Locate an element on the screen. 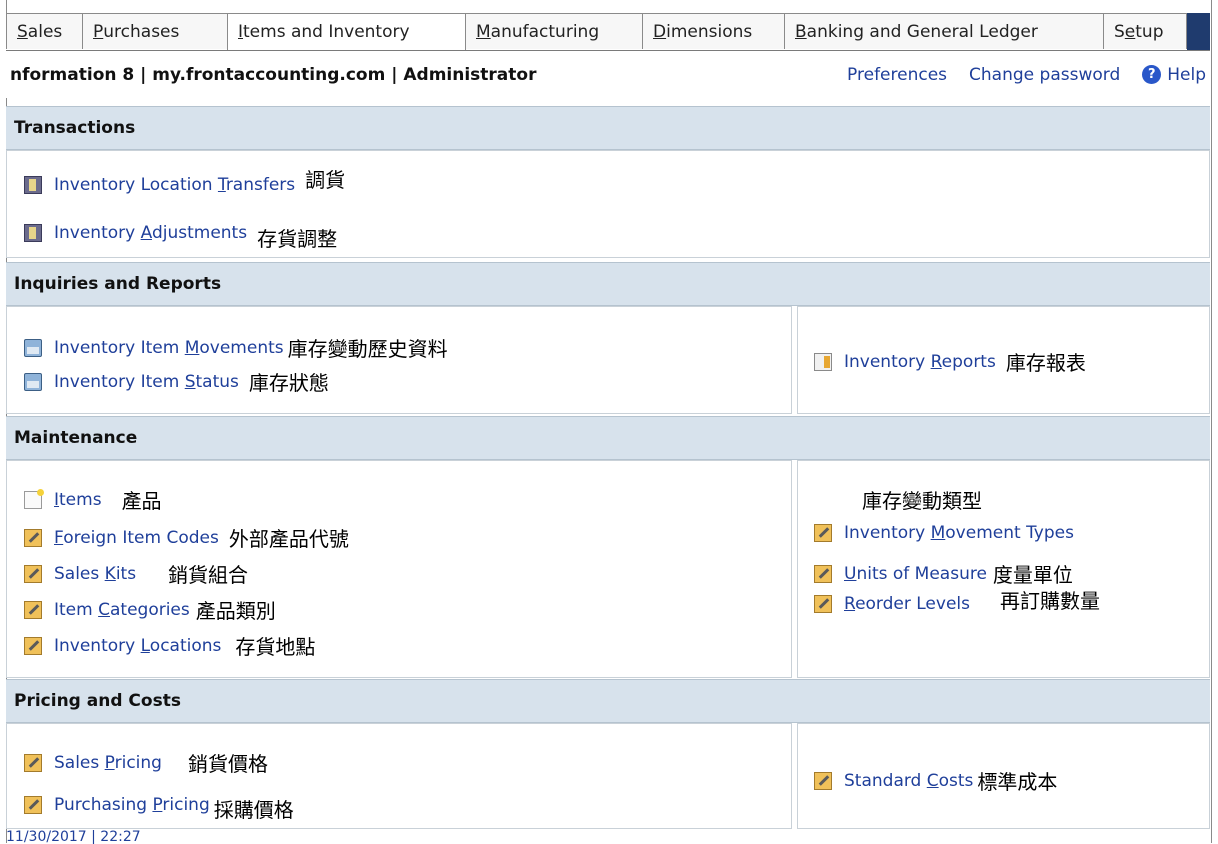 The image size is (1218, 844). tab-label-post: ales is located at coordinates (45, 31).